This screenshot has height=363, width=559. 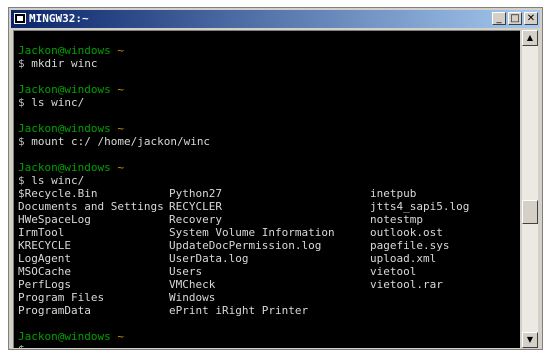 What do you see at coordinates (531, 18) in the screenshot?
I see `close-button: ✕` at bounding box center [531, 18].